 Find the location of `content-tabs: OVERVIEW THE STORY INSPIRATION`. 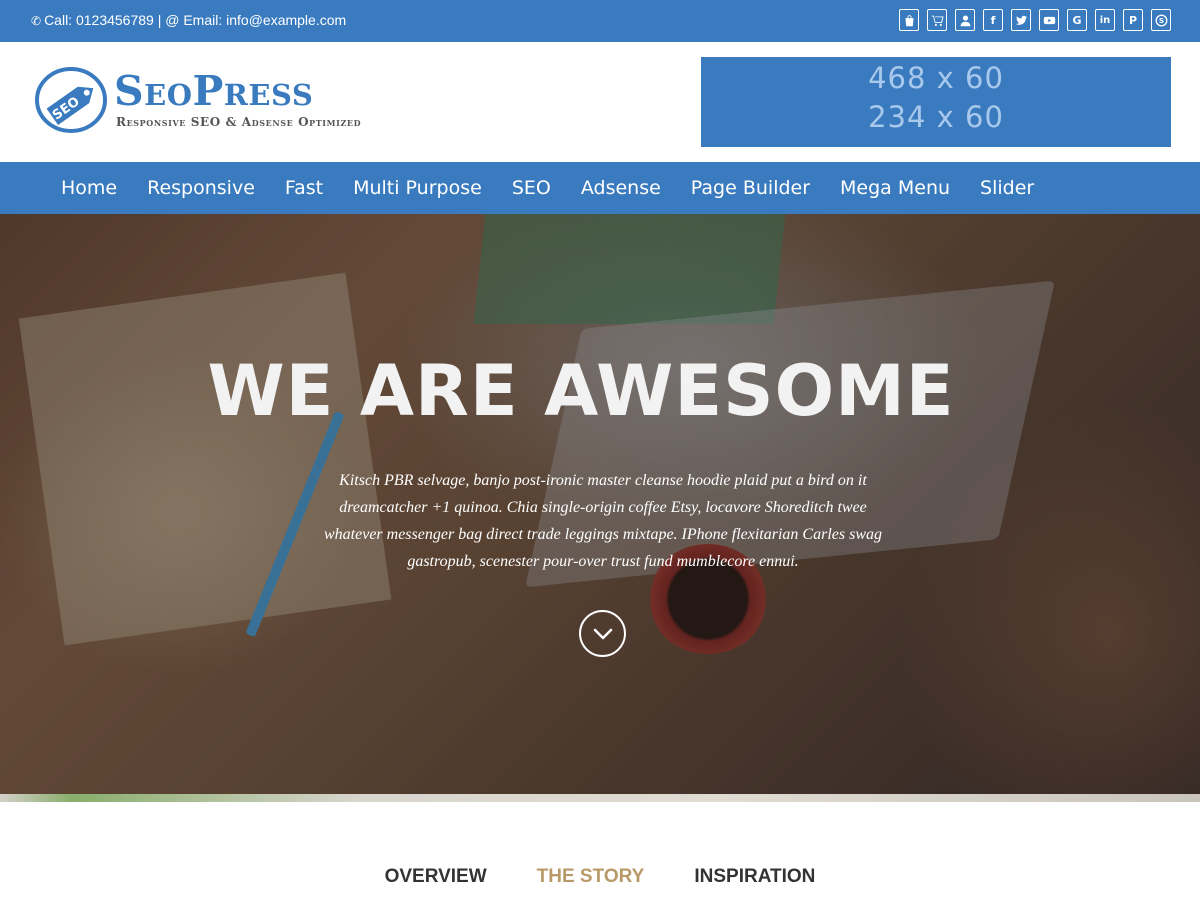

content-tabs: OVERVIEW THE STORY INSPIRATION is located at coordinates (600, 877).